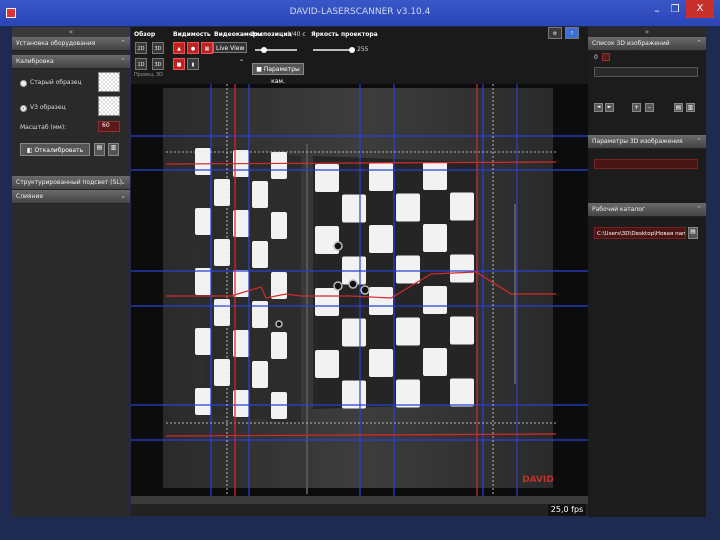 Image resolution: width=720 pixels, height=540 pixels. I want to click on minimize-button: –, so click(657, 12).